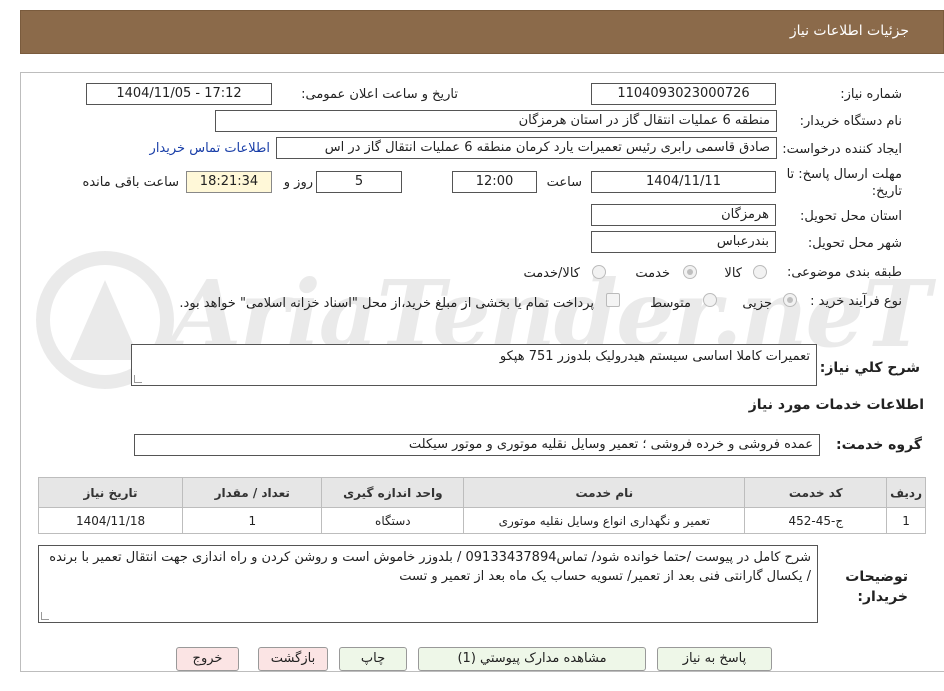 The image size is (944, 691). I want to click on need-number-field: 1104093023000726, so click(683, 94).